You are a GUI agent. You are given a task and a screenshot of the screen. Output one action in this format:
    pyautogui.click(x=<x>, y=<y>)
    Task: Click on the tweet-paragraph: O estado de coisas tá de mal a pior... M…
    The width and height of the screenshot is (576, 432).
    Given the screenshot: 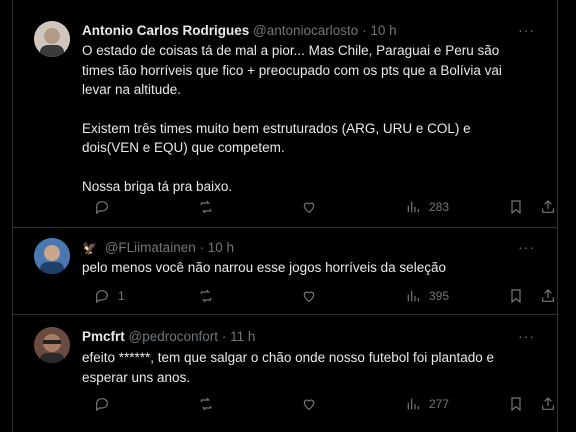 What is the action you would take?
    pyautogui.click(x=292, y=70)
    